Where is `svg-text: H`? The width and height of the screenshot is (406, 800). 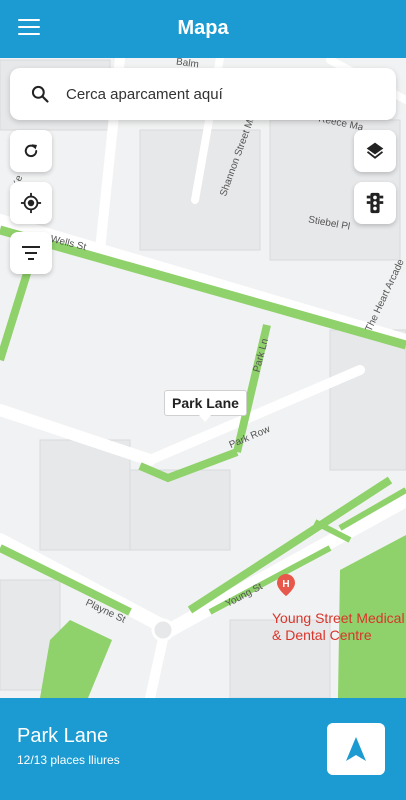
svg-text: H is located at coordinates (285, 584).